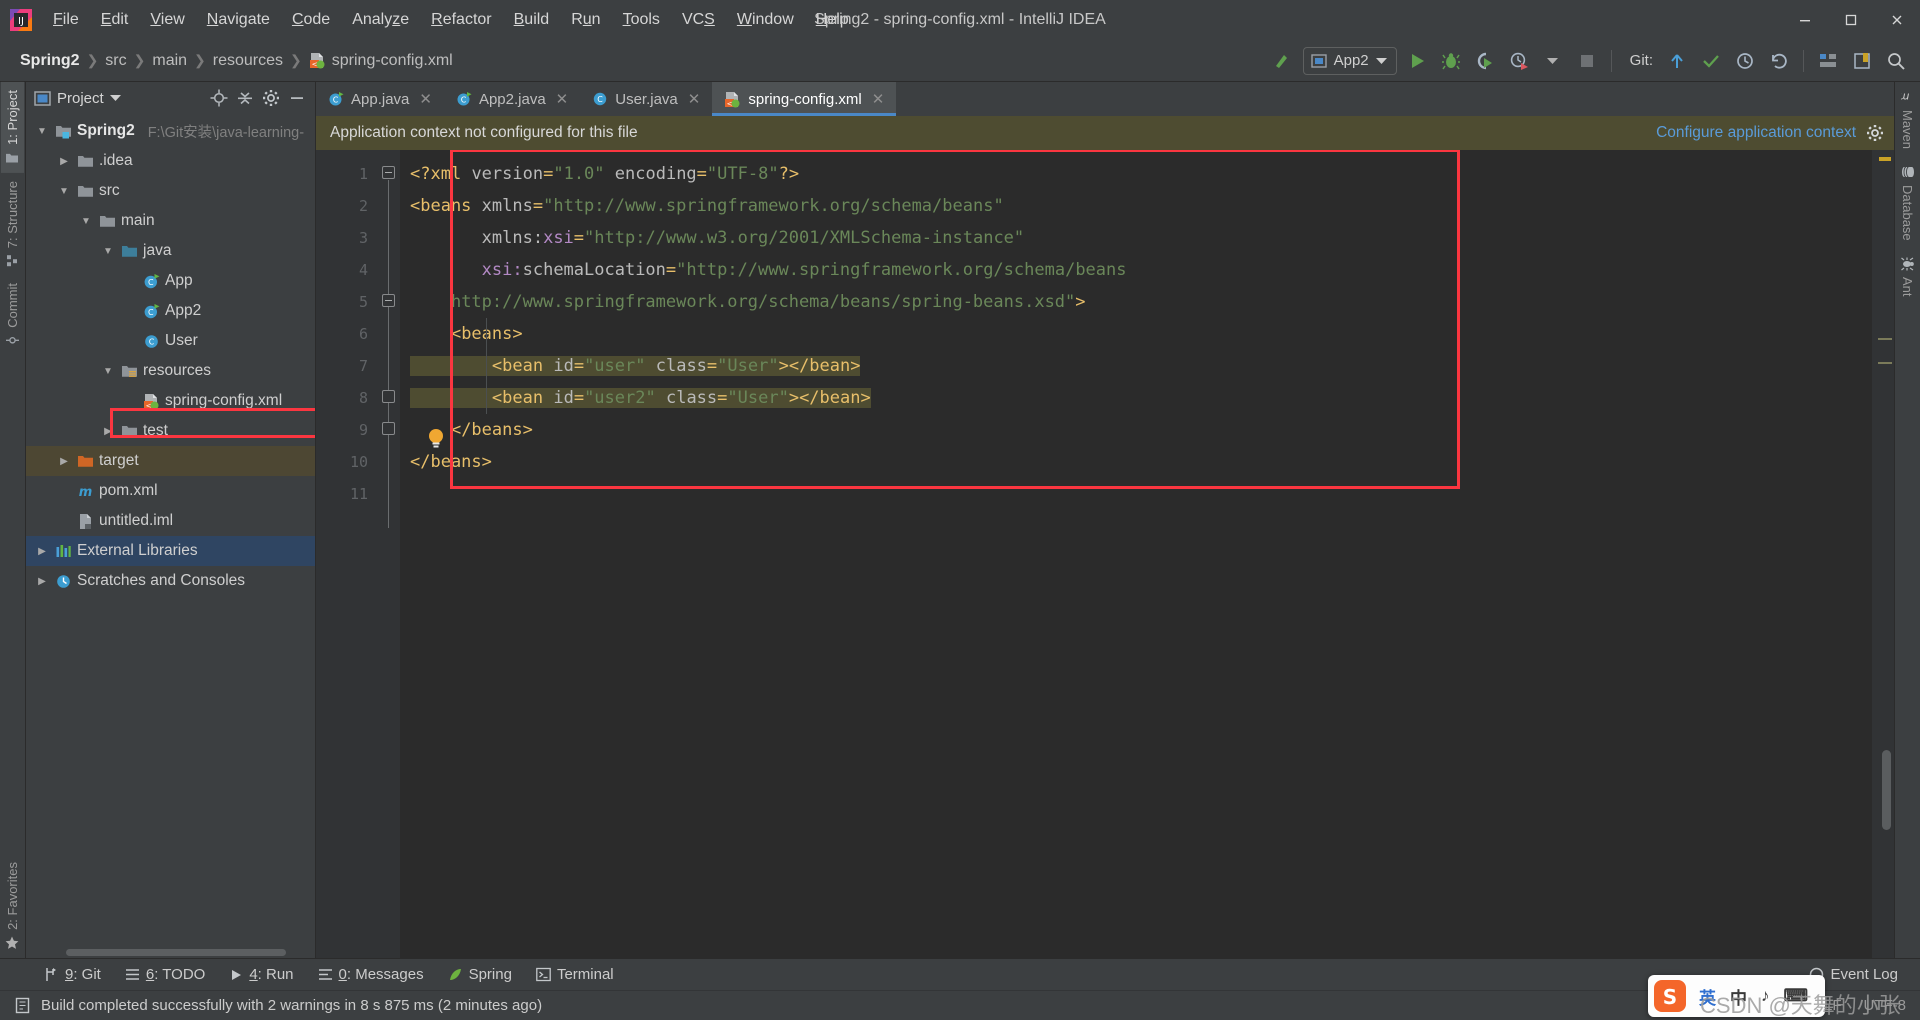 This screenshot has height=1020, width=1920. Describe the element at coordinates (388, 300) in the screenshot. I see `fold-marker-line6` at that location.